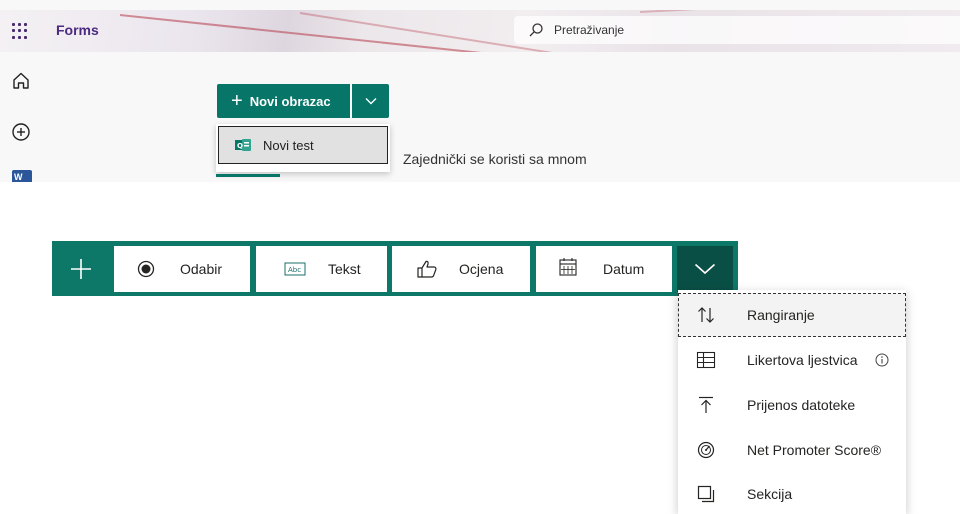  I want to click on home-icon, so click(21, 81).